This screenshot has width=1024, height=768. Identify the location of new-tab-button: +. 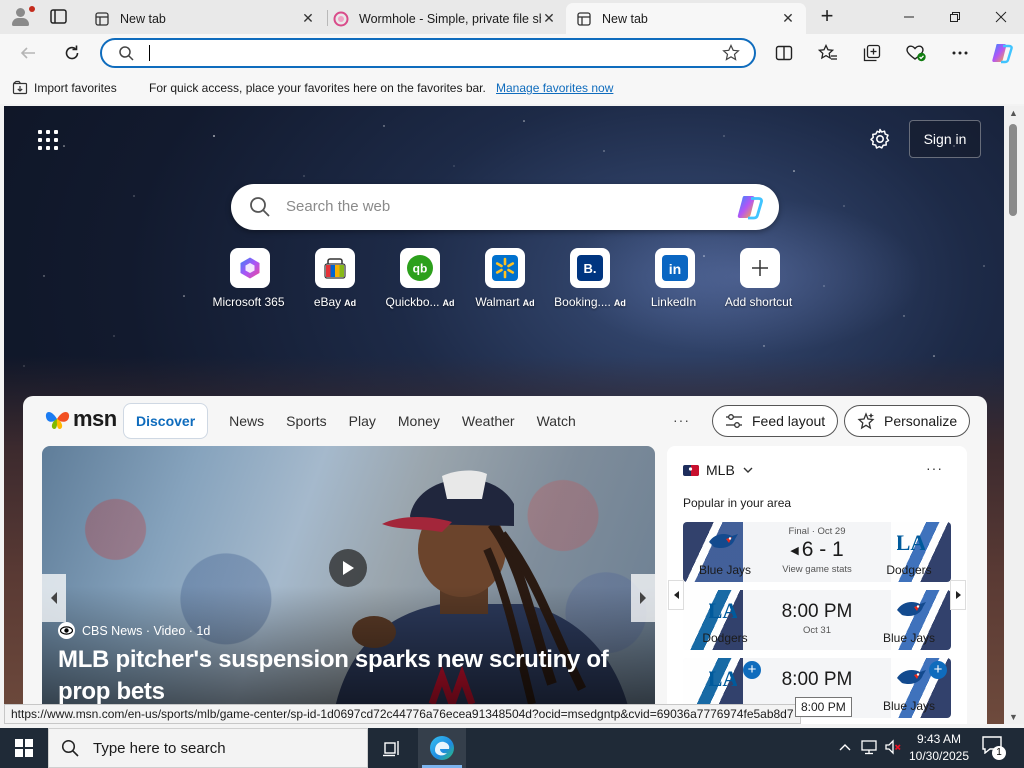
(827, 17).